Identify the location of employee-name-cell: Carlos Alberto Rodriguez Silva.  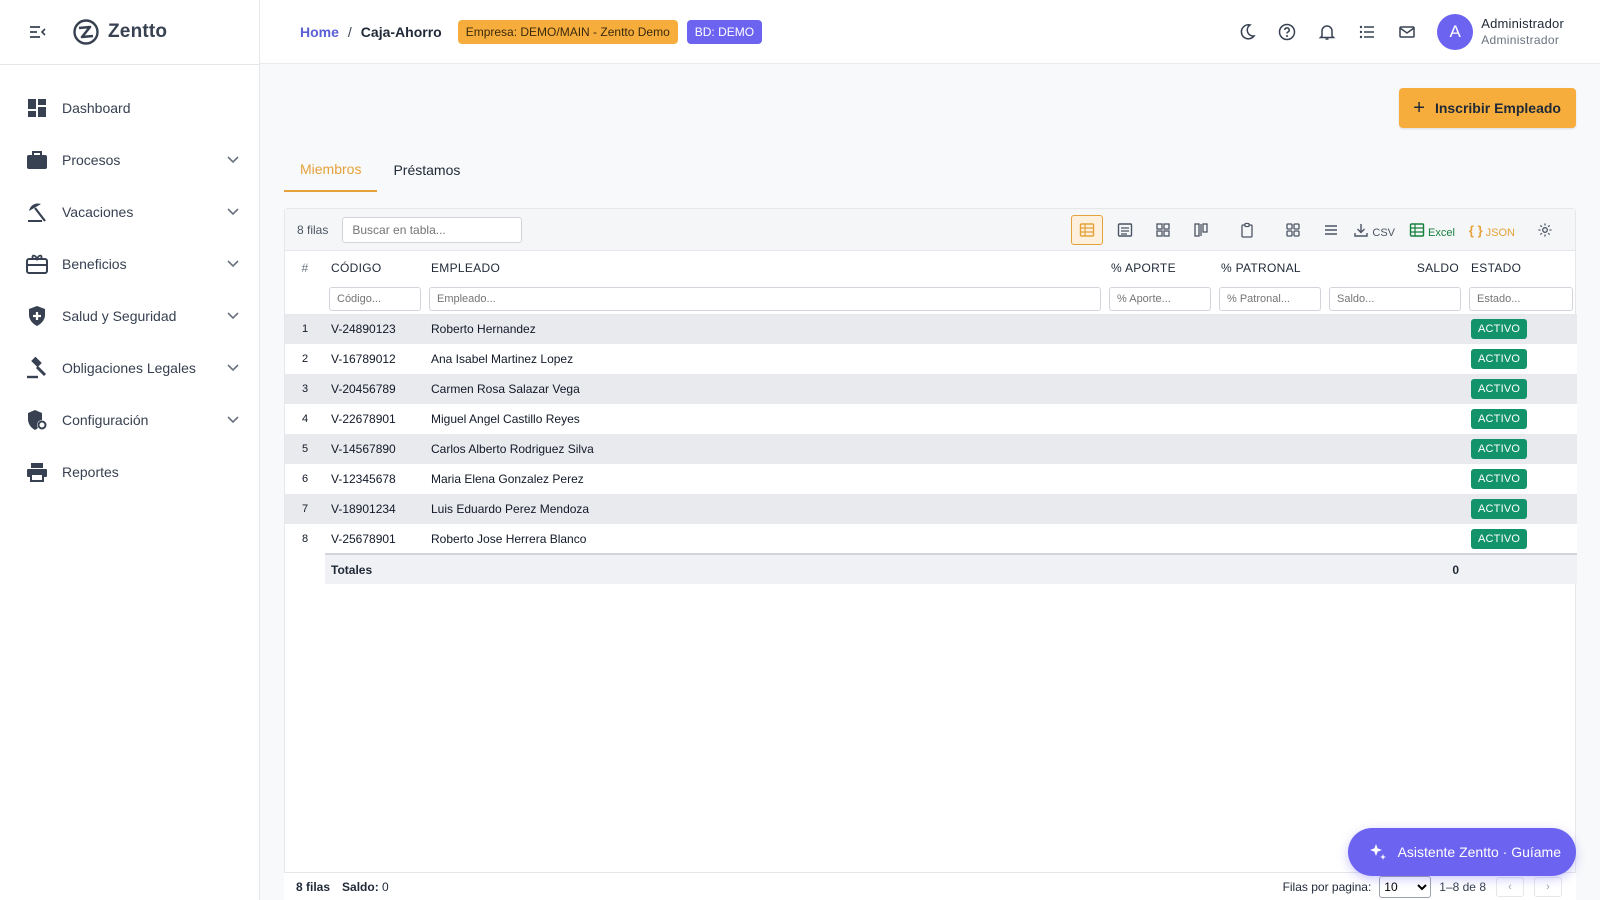
(765, 449).